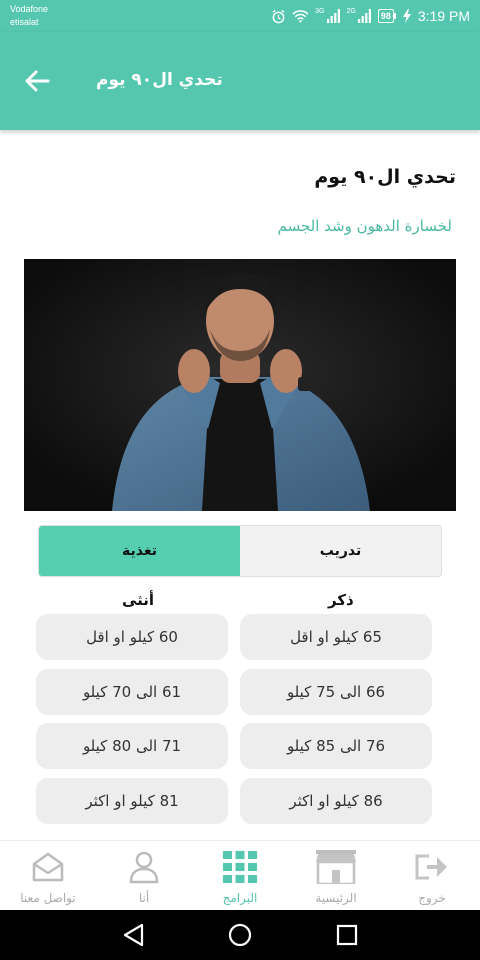  What do you see at coordinates (132, 637) in the screenshot?
I see `female-weight-option: 60 كيلو او اقل` at bounding box center [132, 637].